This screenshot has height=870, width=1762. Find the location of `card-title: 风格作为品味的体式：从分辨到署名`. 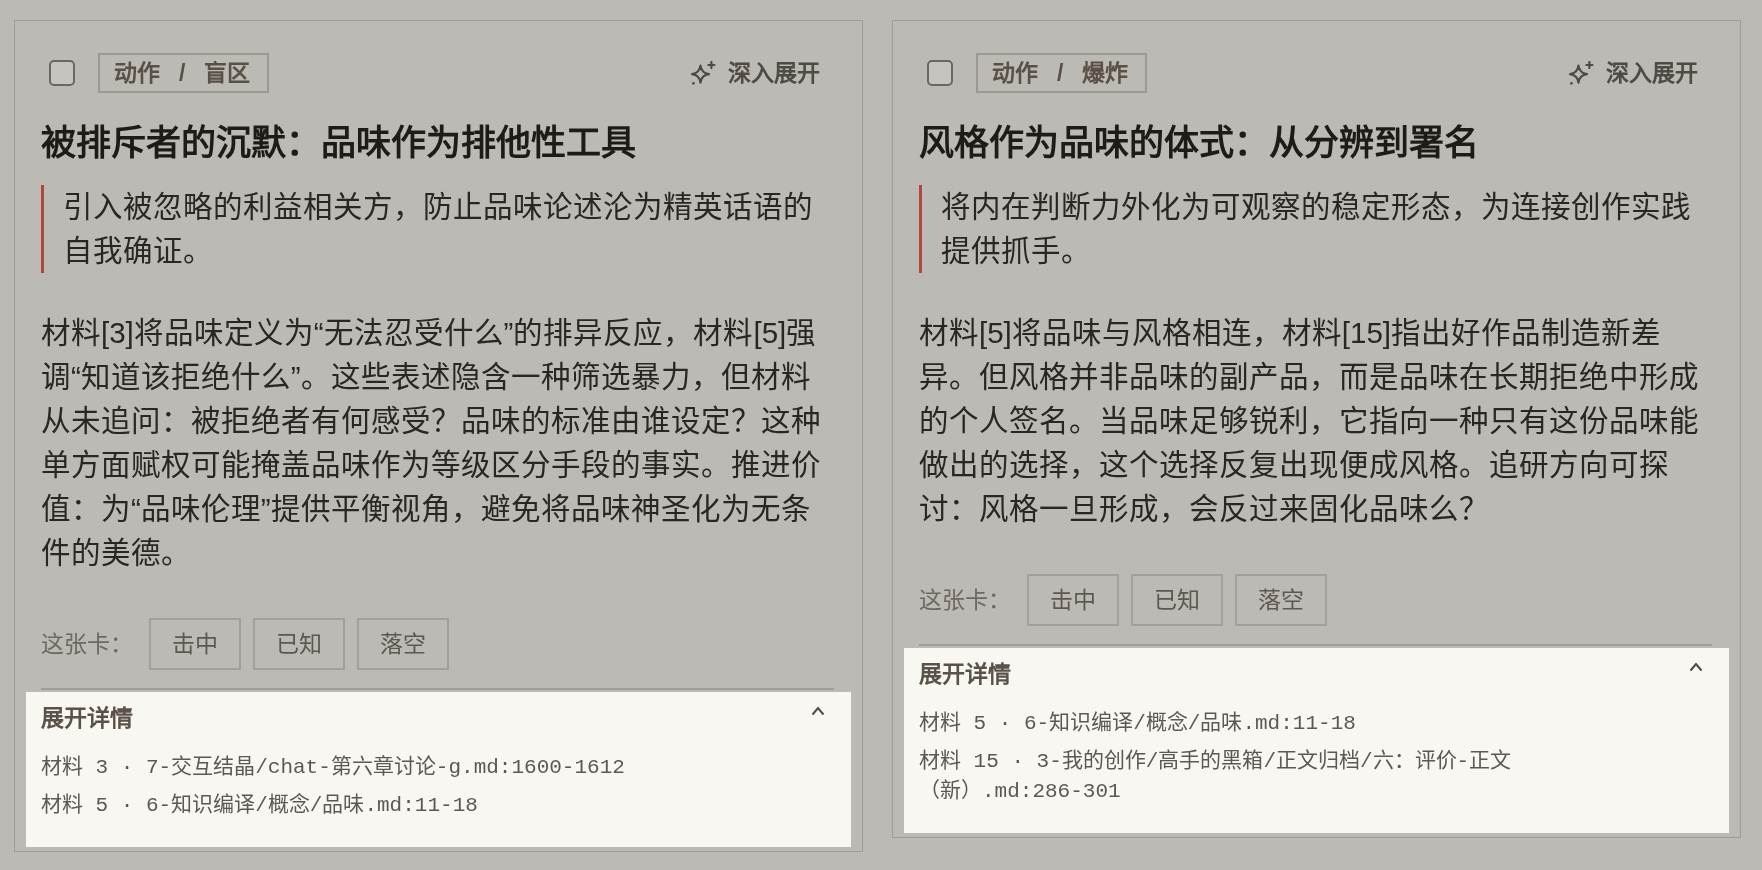

card-title: 风格作为品味的体式：从分辨到署名 is located at coordinates (1199, 143).